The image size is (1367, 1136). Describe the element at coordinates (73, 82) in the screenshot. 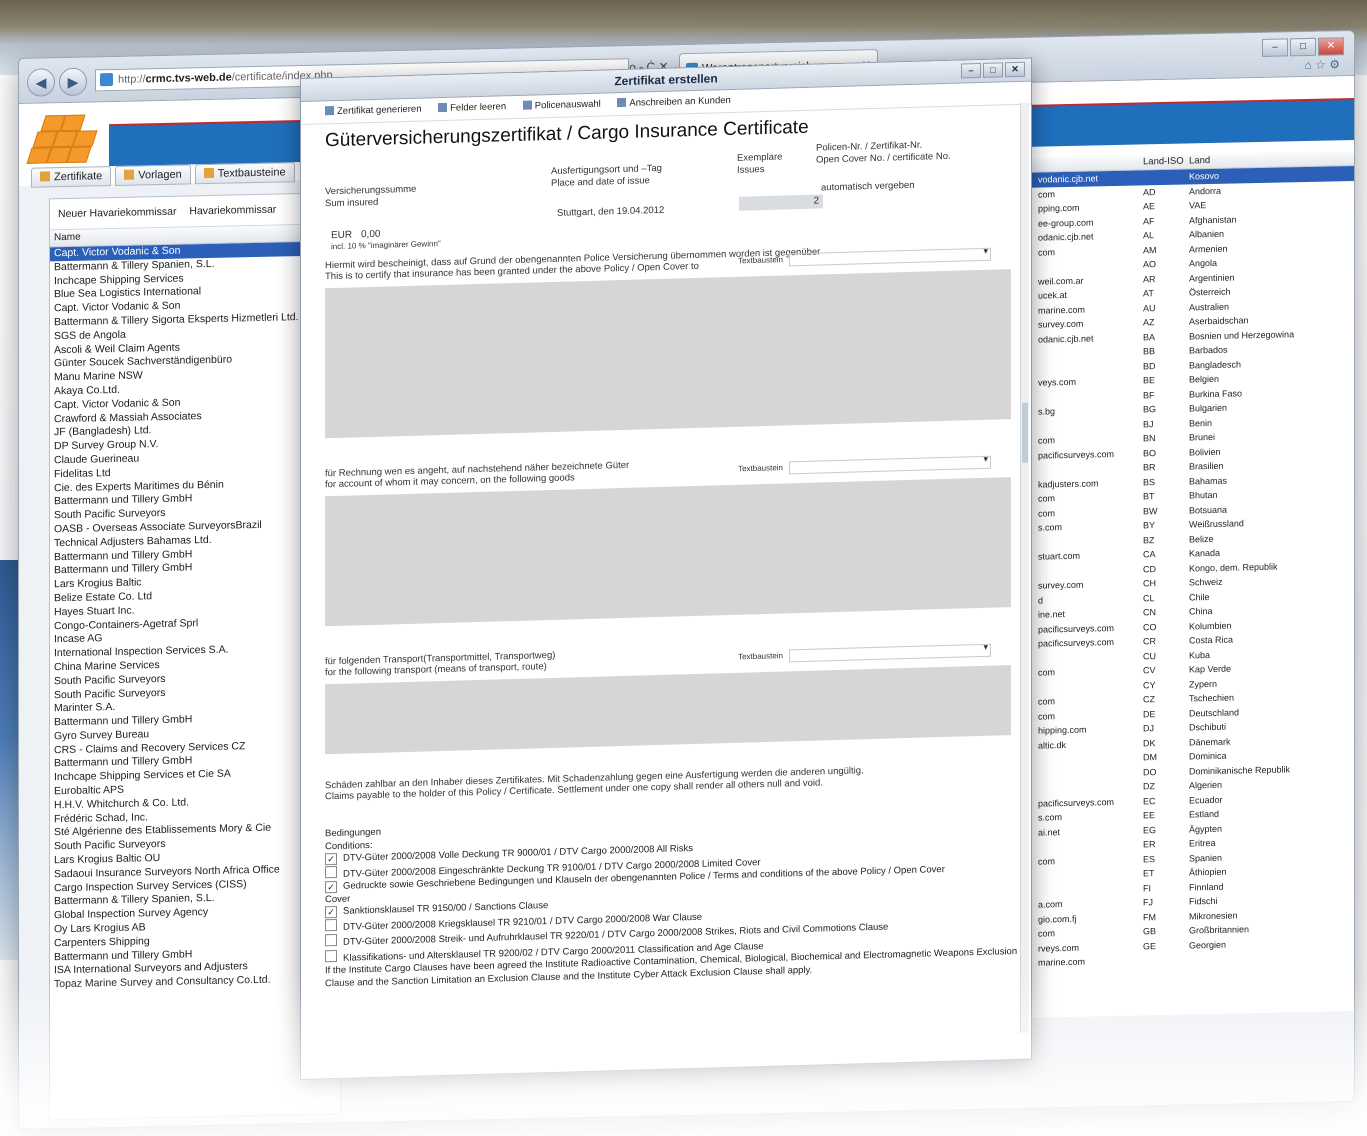

I see `forward-button: ▶` at that location.